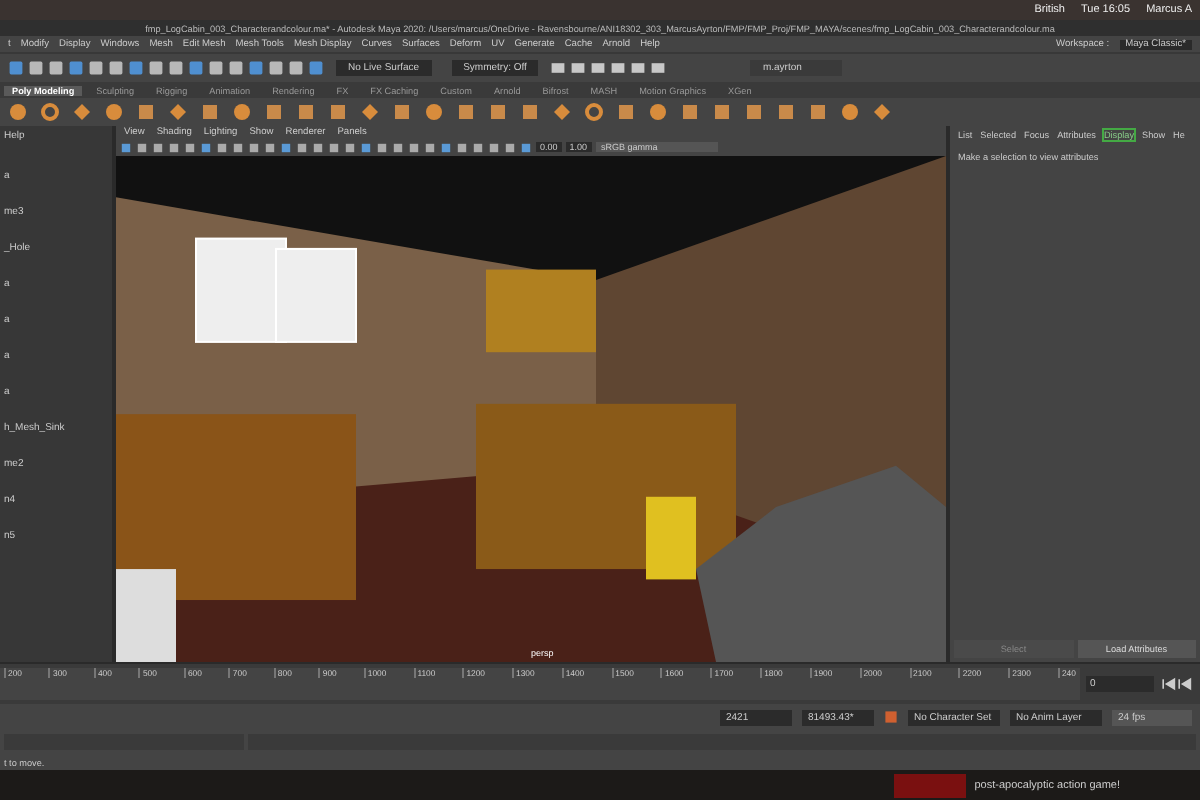  Describe the element at coordinates (891, 717) in the screenshot. I see `auto-key-icon` at that location.